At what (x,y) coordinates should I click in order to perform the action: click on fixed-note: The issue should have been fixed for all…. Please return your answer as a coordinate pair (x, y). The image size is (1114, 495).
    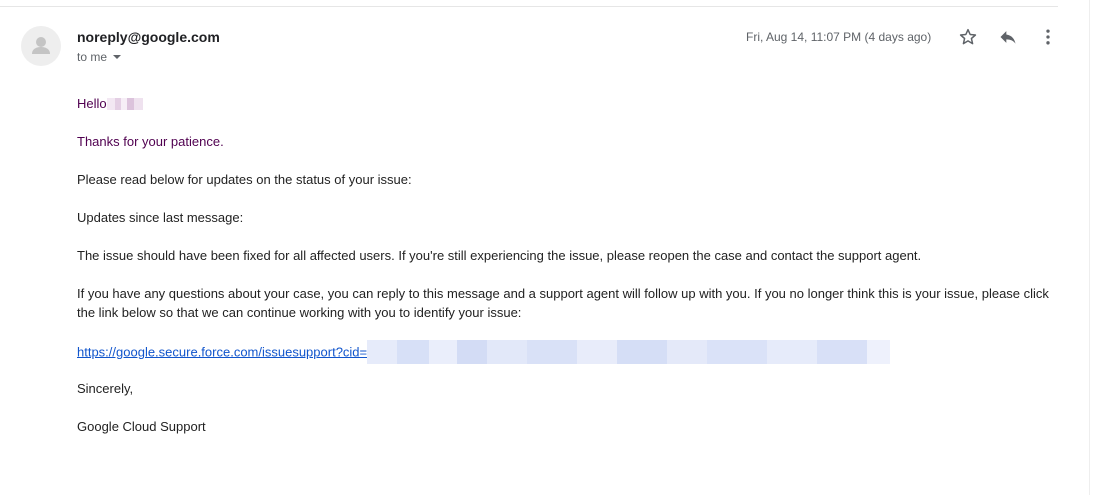
    Looking at the image, I should click on (499, 255).